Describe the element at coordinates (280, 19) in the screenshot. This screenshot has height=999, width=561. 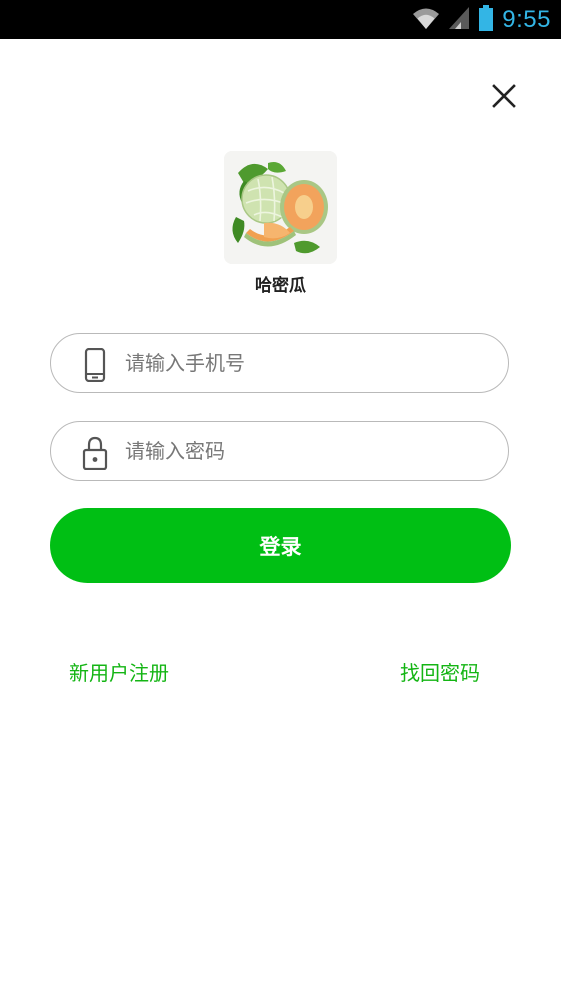
I see `status-bar: 9:55` at that location.